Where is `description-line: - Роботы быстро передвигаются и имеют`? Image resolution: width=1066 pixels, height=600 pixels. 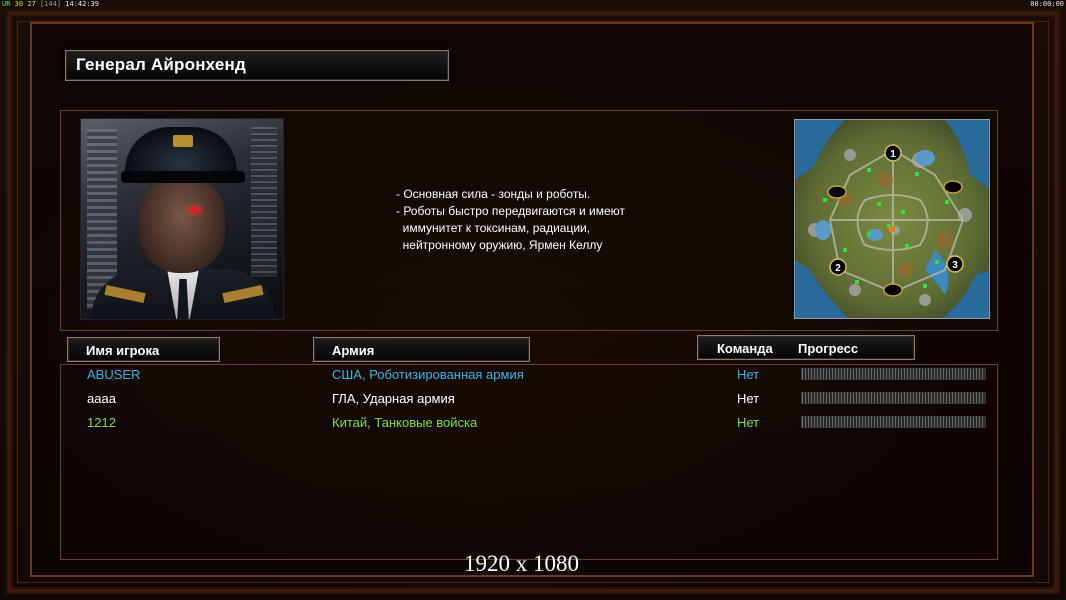
description-line: - Роботы быстро передвигаются и имеют is located at coordinates (510, 211).